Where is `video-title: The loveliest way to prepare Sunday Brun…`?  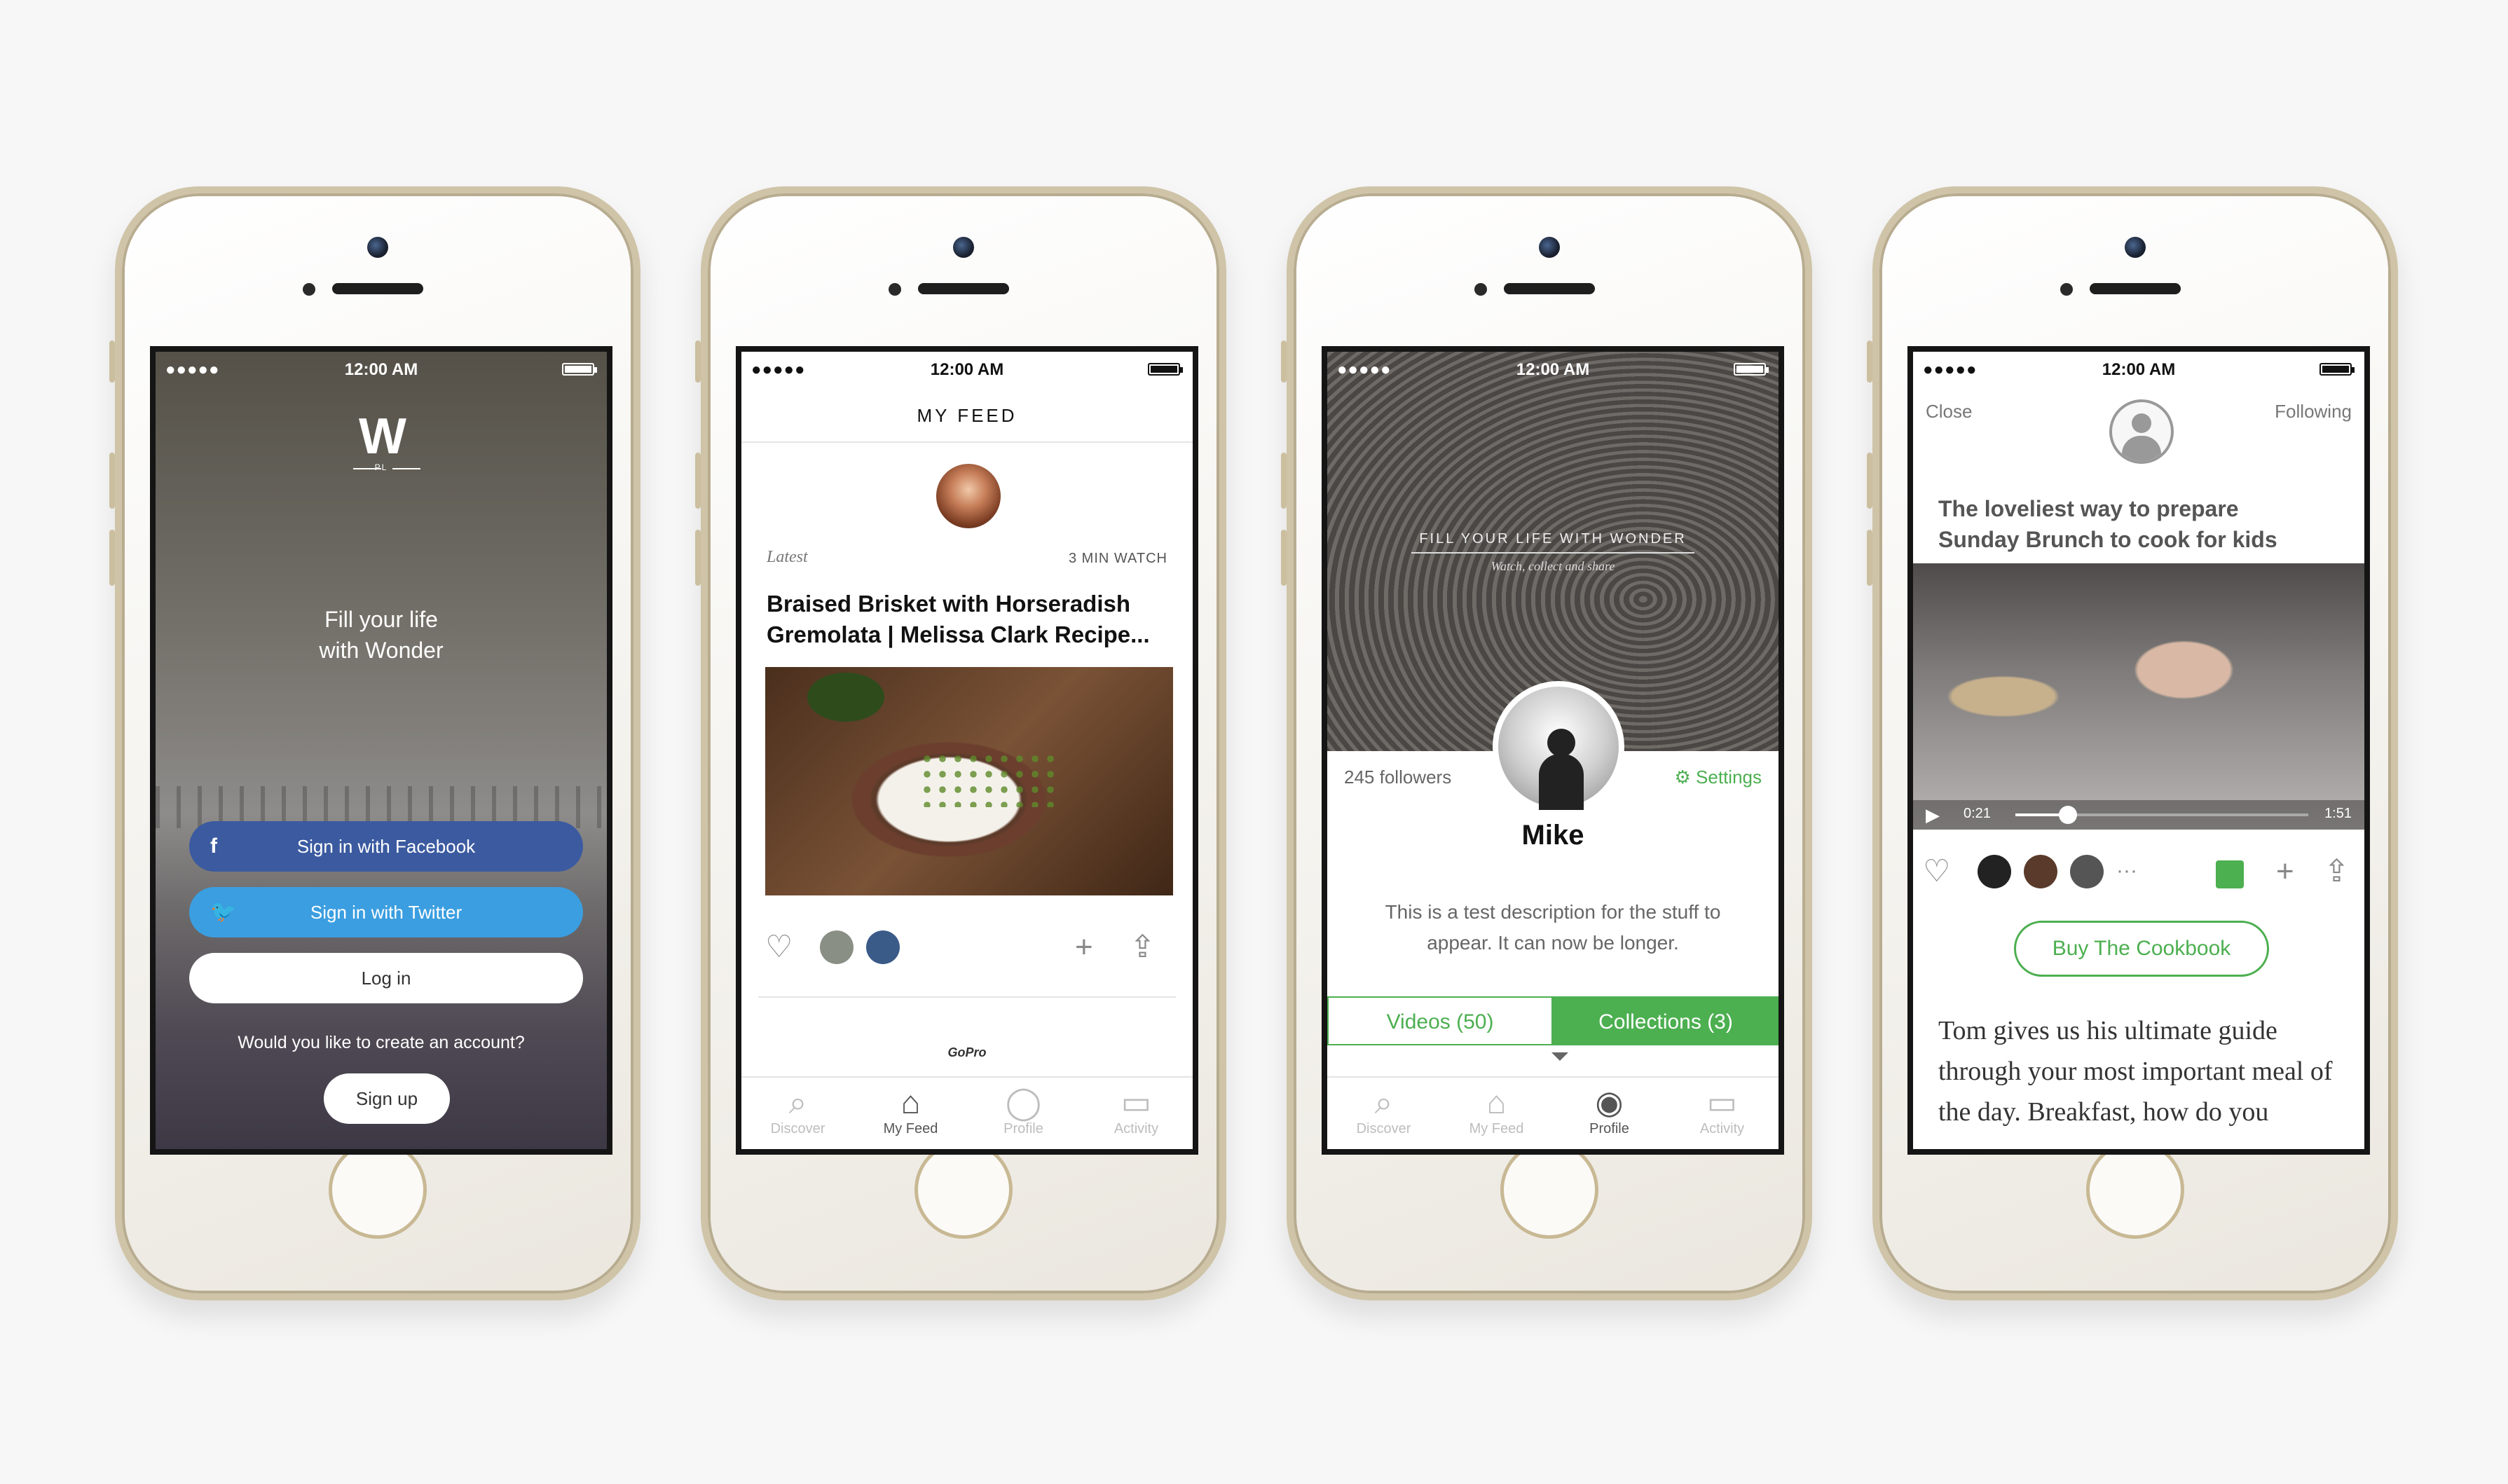 video-title: The loveliest way to prepare Sunday Brun… is located at coordinates (2145, 524).